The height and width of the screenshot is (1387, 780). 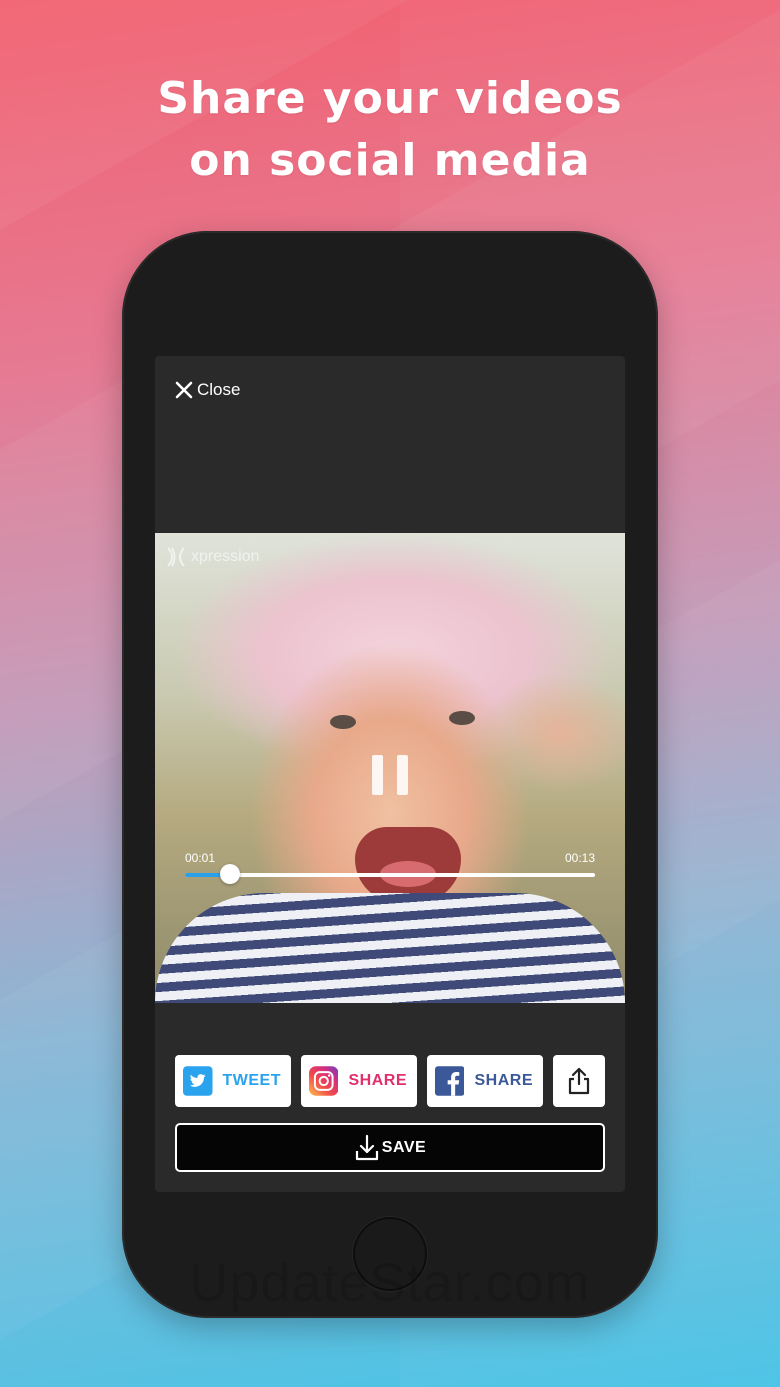 What do you see at coordinates (390, 98) in the screenshot?
I see `headline-line-1: Share your videos` at bounding box center [390, 98].